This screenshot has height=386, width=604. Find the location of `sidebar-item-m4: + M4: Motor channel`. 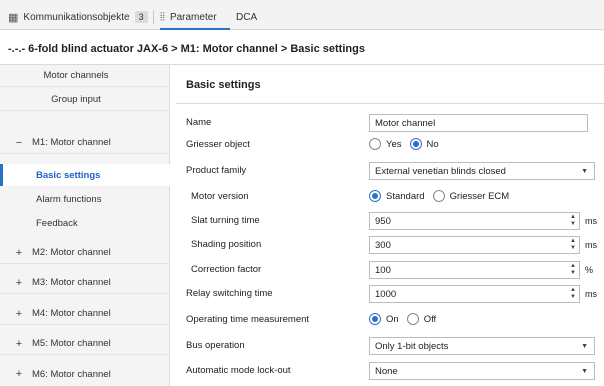

sidebar-item-m4: + M4: Motor channel is located at coordinates (85, 314).